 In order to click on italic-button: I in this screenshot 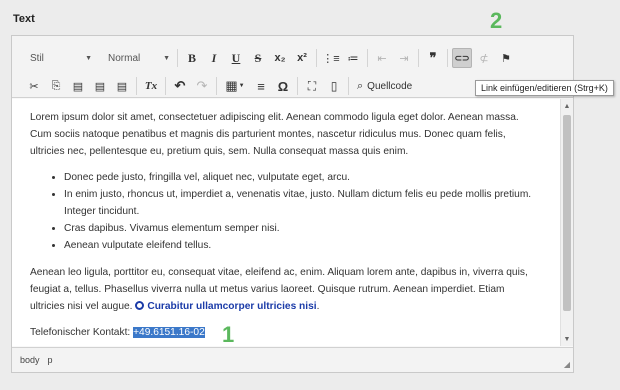, I will do `click(214, 58)`.